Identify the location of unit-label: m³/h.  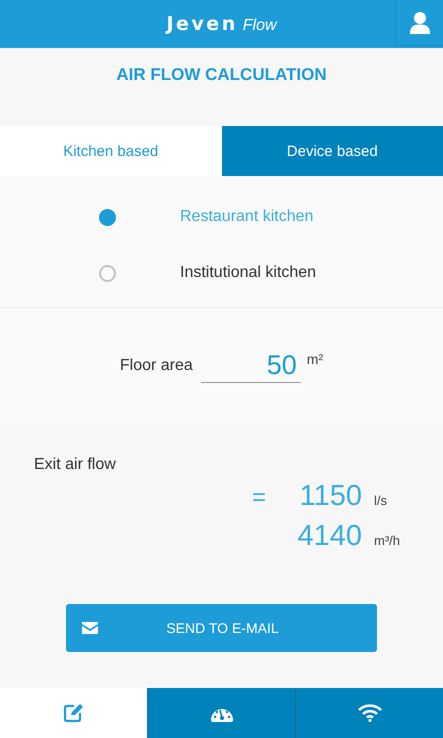
(387, 540).